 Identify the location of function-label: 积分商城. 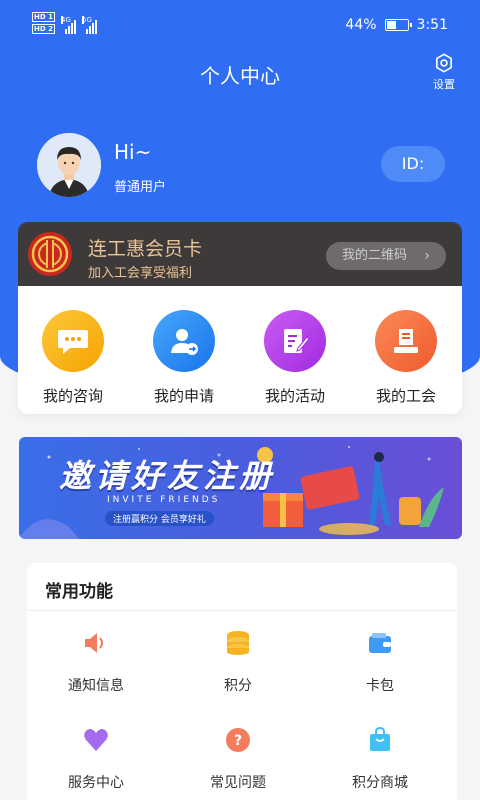
(380, 783).